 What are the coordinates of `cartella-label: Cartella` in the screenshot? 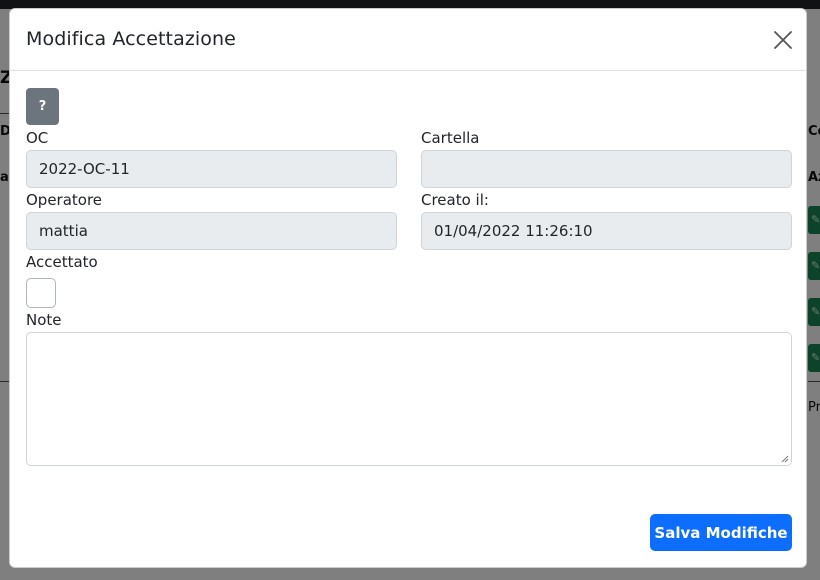 It's located at (450, 138).